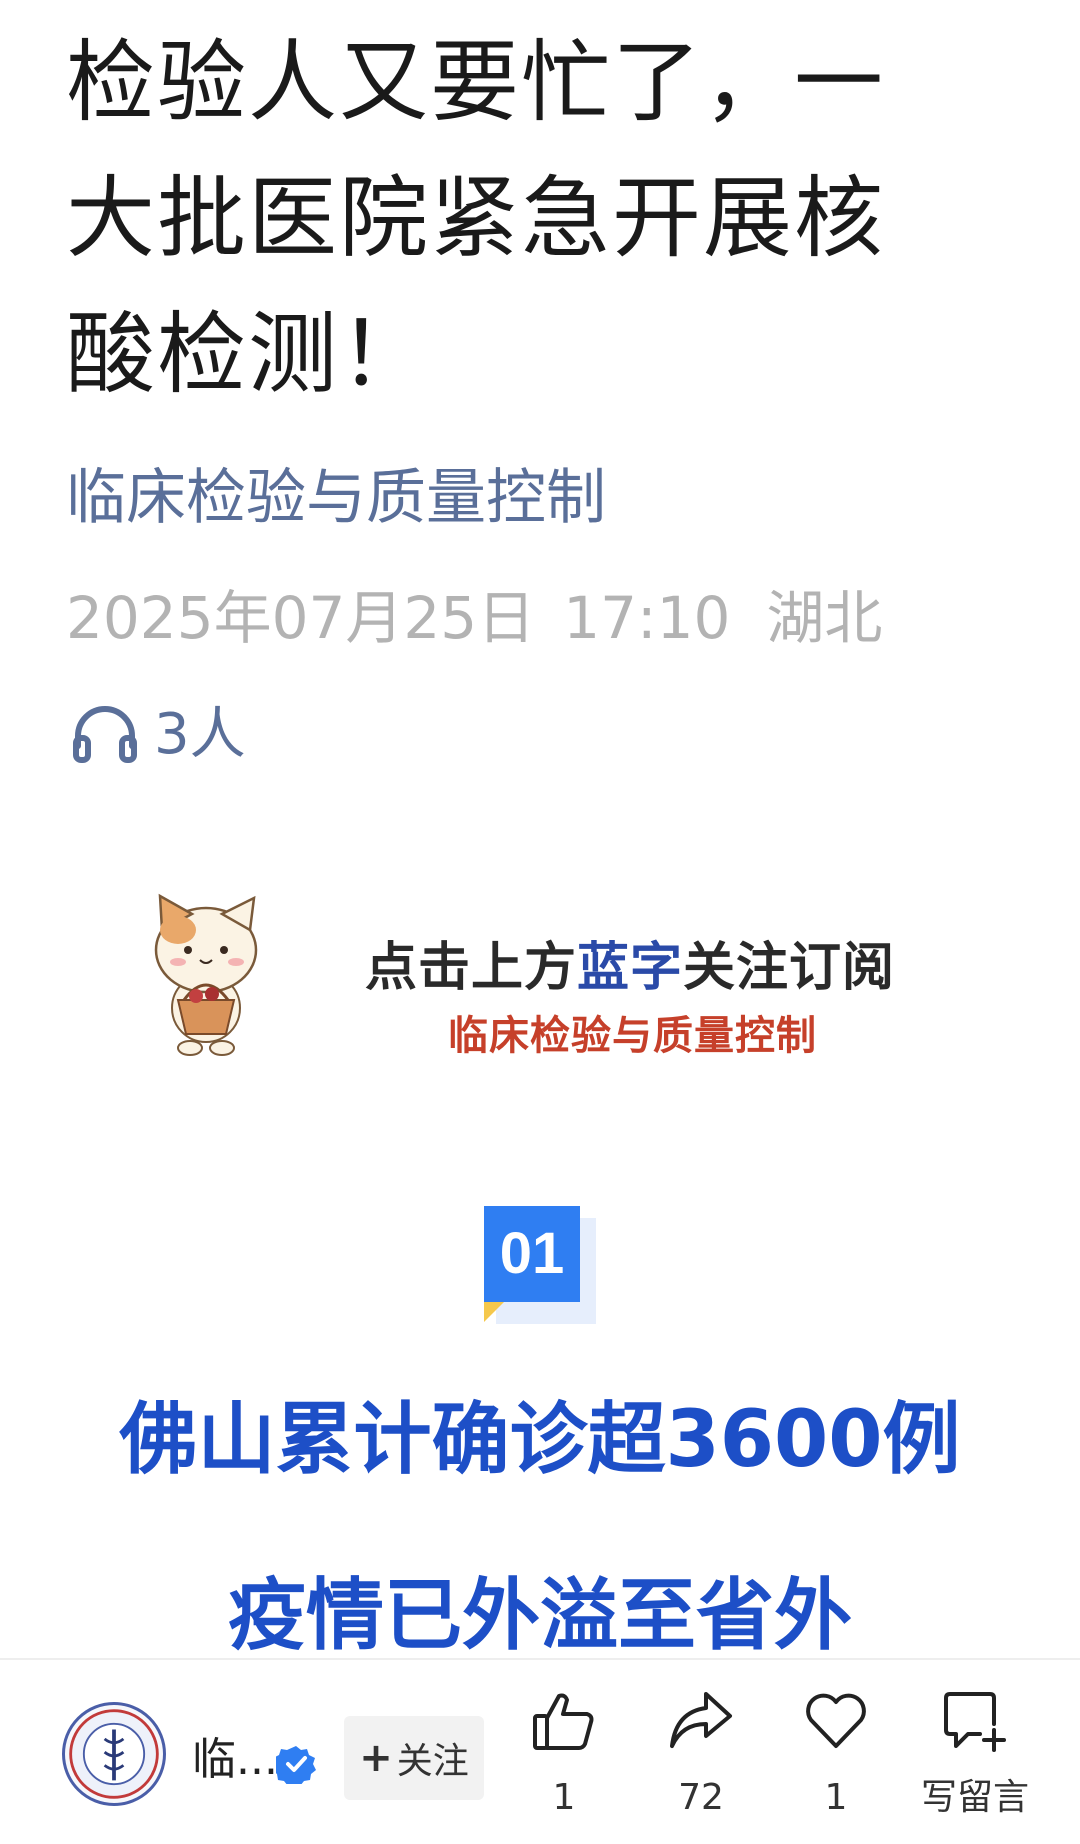  I want to click on section-number-badge: 01, so click(540, 1265).